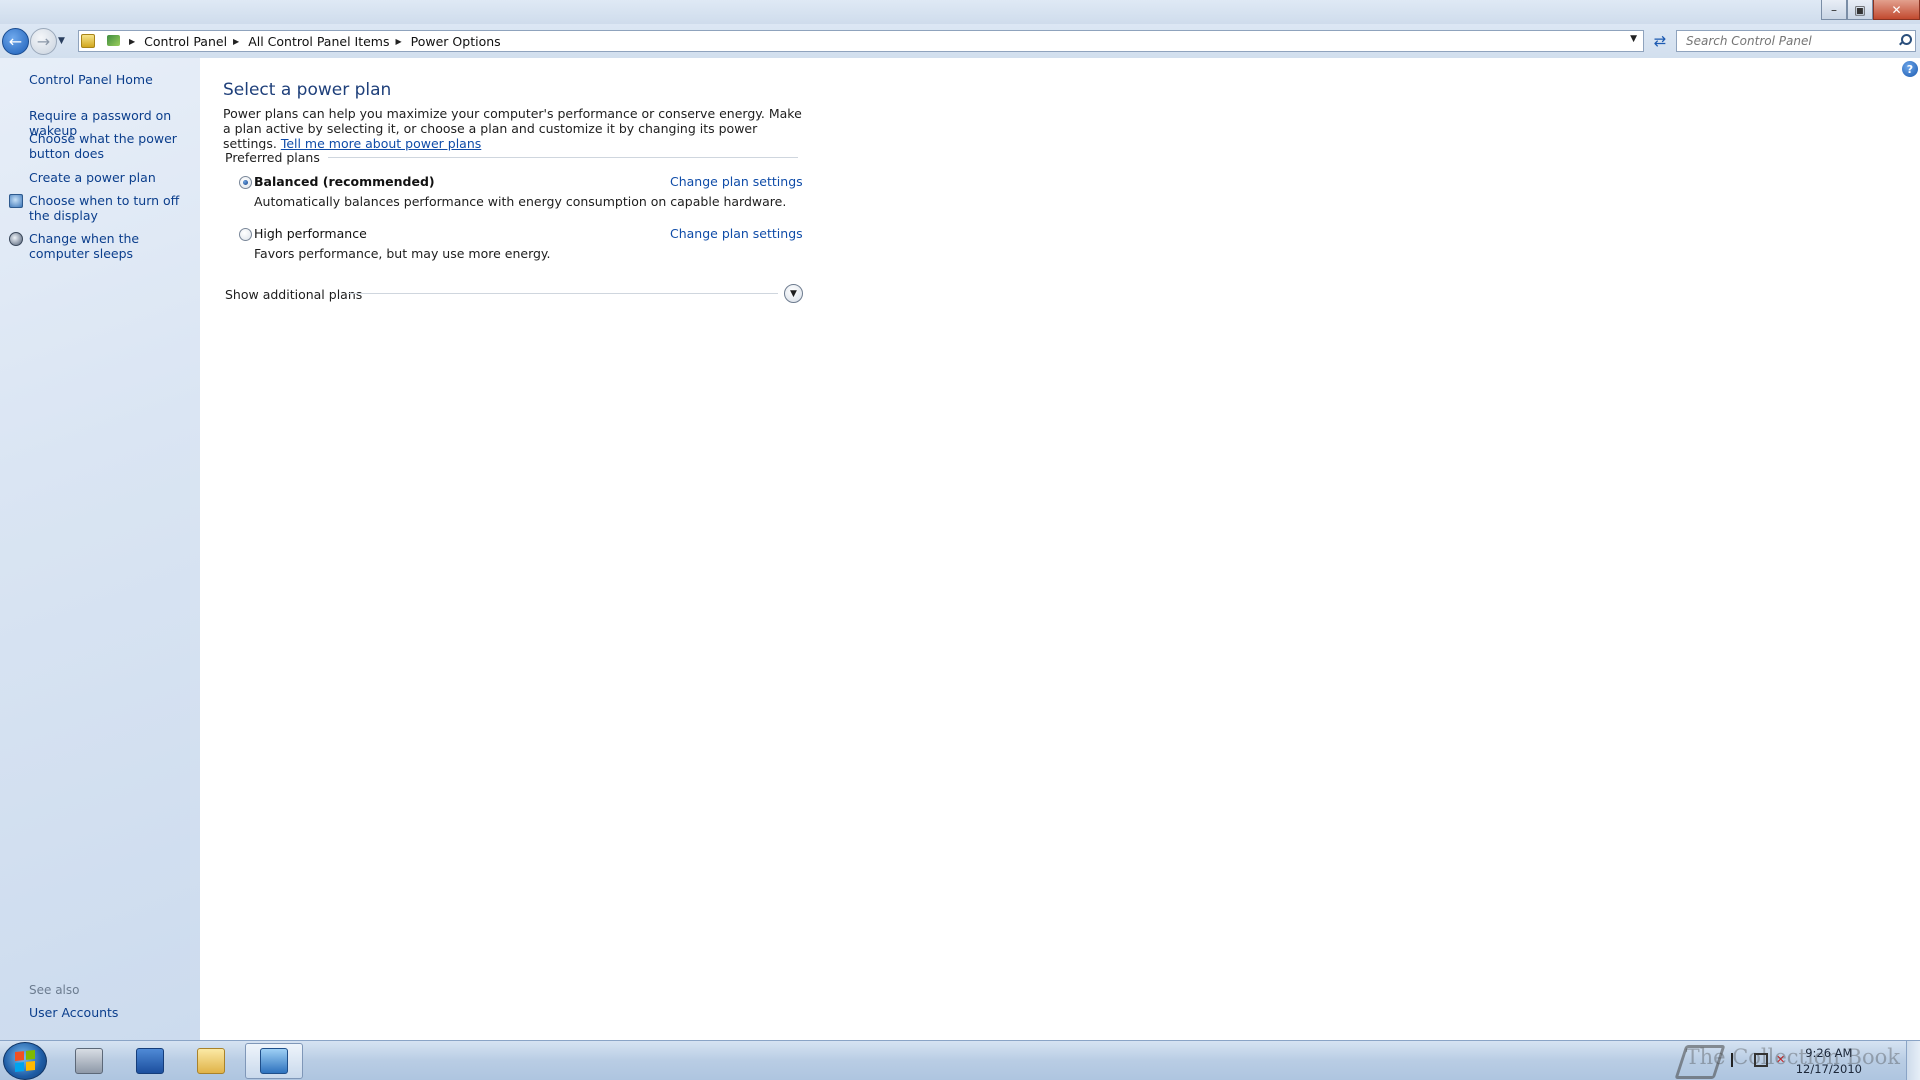 This screenshot has width=1920, height=1080. I want to click on breadcrumb-power-options: Power Options, so click(456, 41).